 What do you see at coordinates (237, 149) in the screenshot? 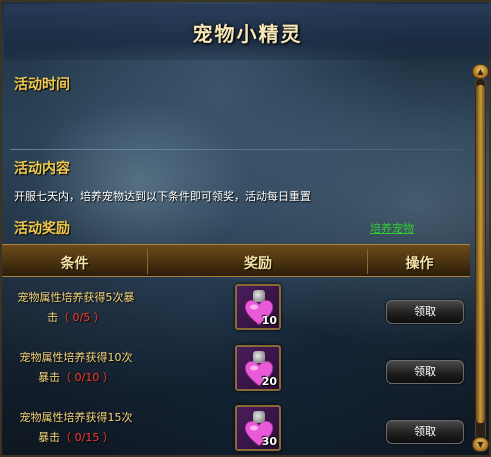
I see `section-divider` at bounding box center [237, 149].